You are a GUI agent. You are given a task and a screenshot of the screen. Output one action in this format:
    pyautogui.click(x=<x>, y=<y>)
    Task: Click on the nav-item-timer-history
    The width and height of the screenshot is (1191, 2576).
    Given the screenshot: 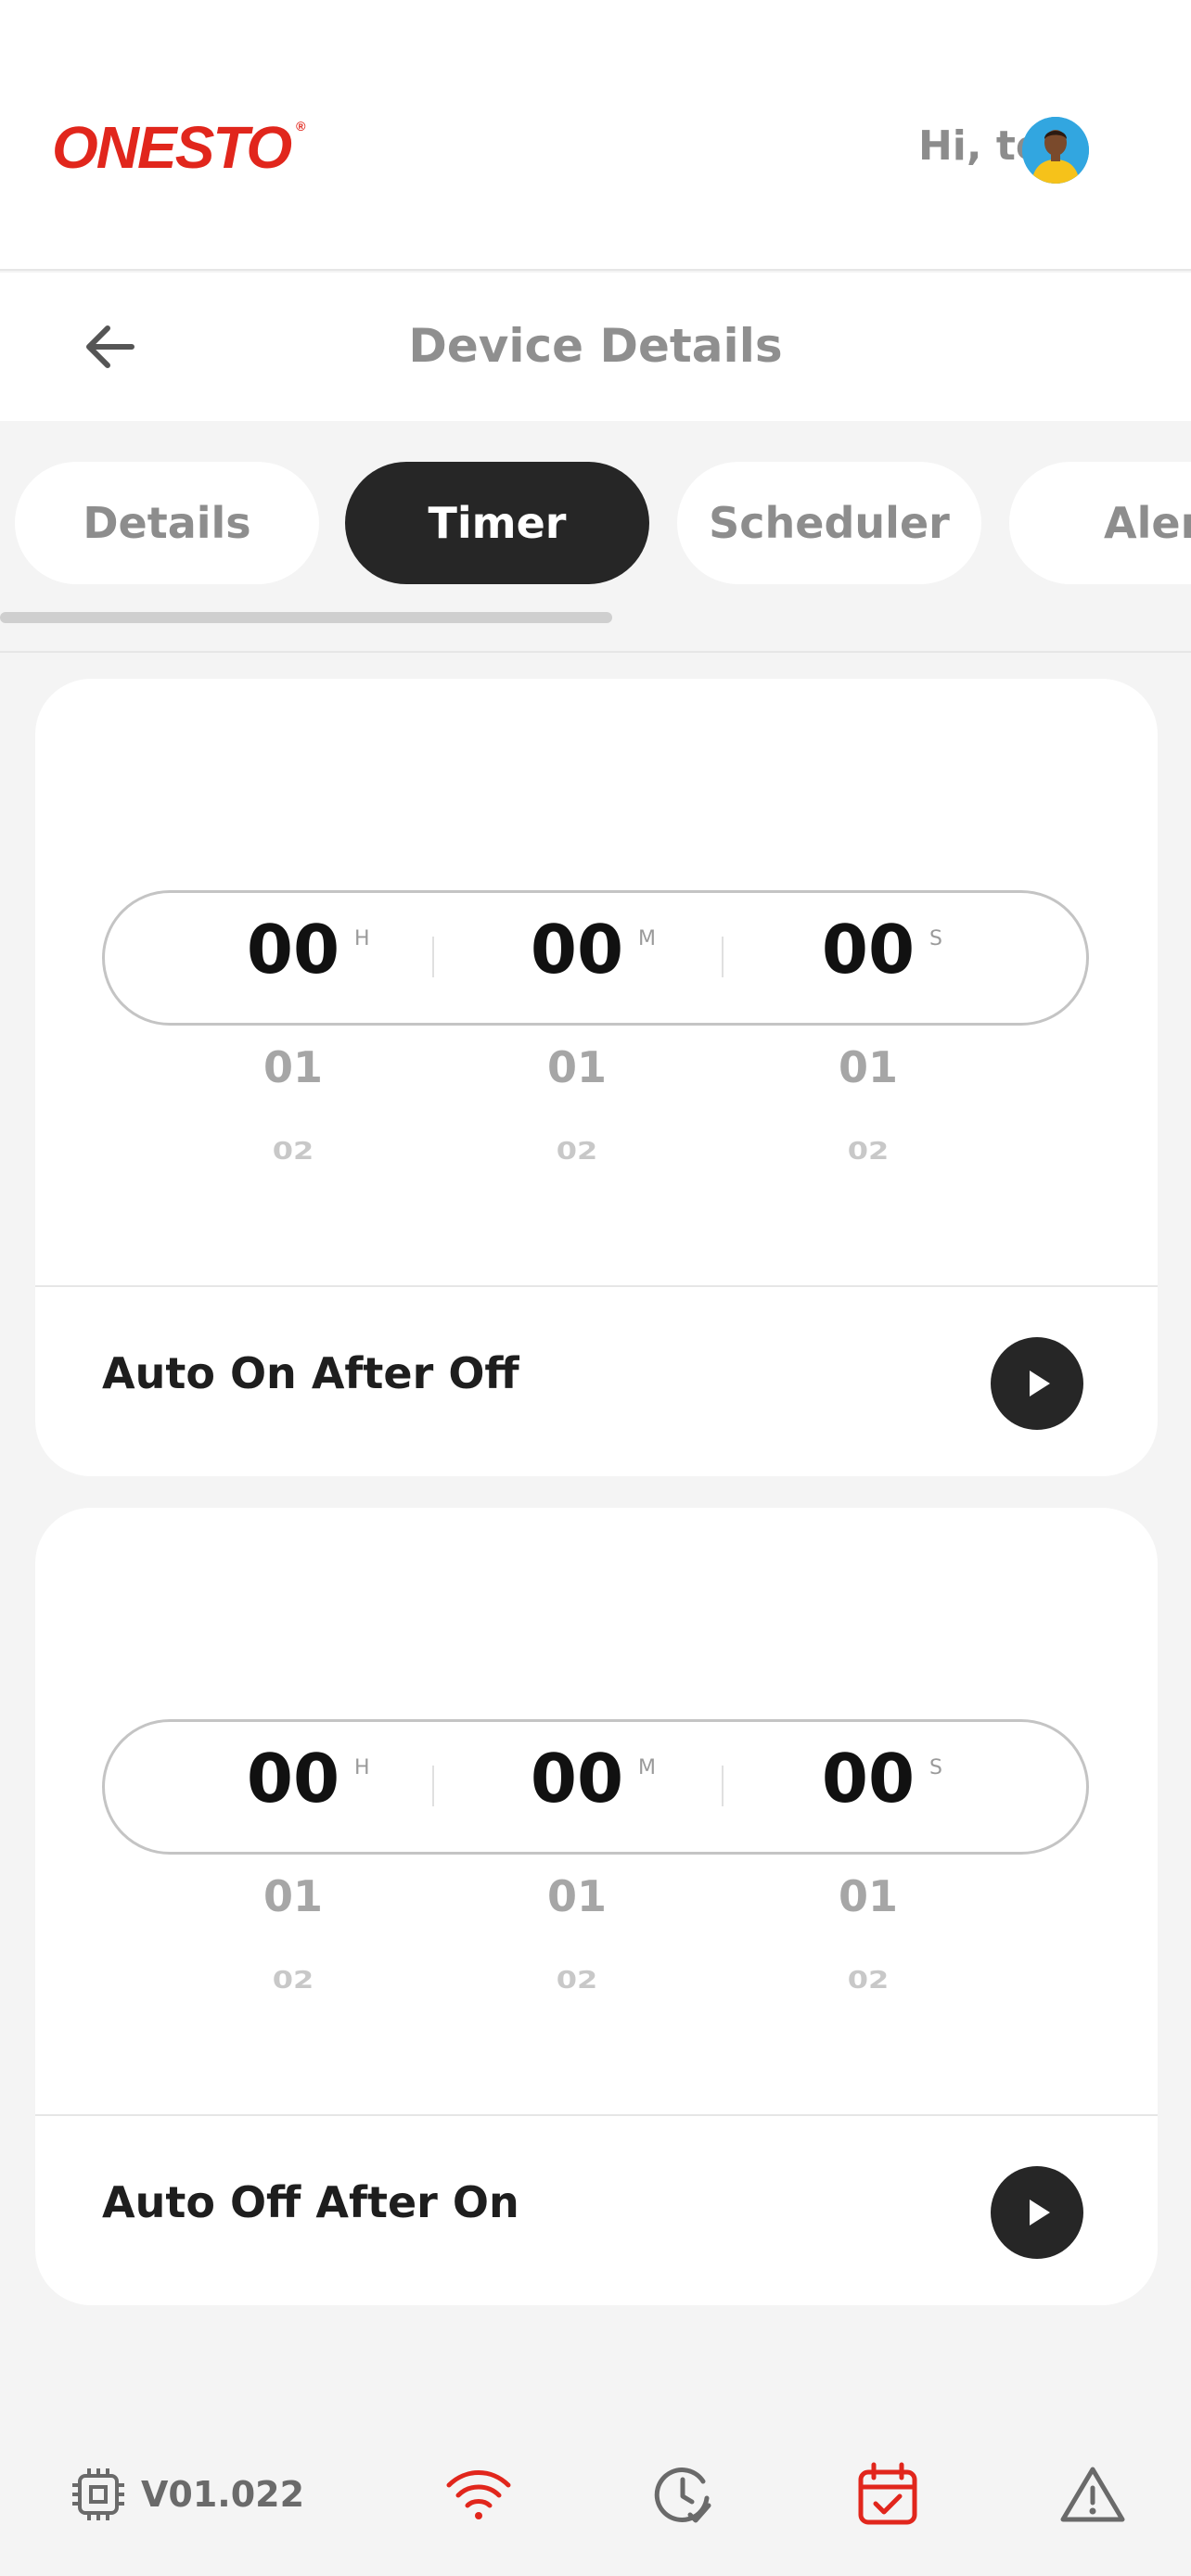 What is the action you would take?
    pyautogui.click(x=682, y=2494)
    